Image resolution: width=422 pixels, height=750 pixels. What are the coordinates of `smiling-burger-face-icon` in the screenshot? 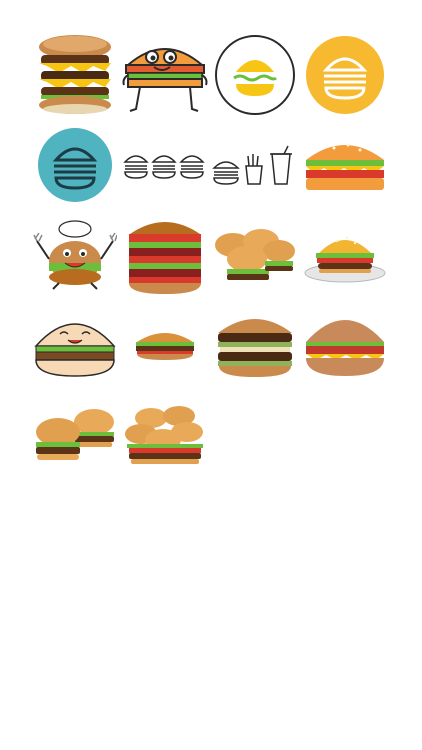 It's located at (75, 350).